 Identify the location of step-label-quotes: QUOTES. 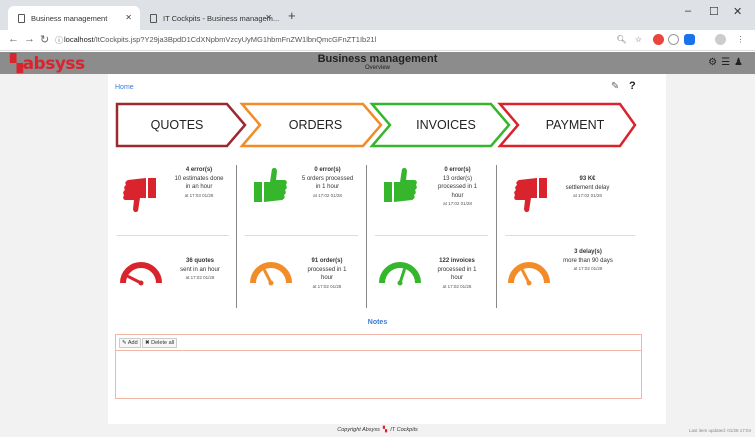
(177, 125).